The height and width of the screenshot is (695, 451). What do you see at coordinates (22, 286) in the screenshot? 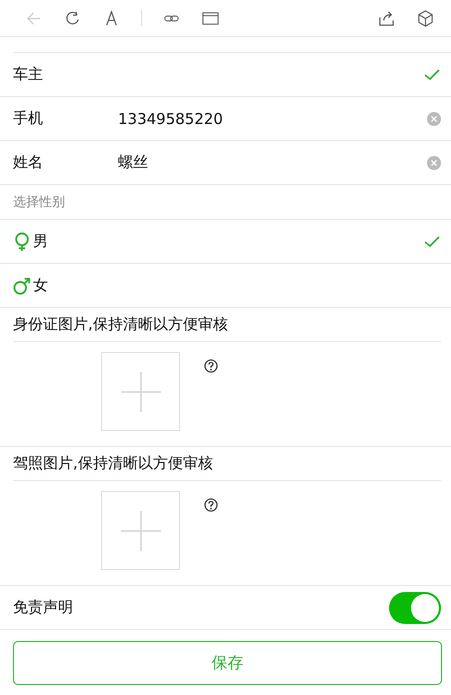
I see `male-symbol-icon` at bounding box center [22, 286].